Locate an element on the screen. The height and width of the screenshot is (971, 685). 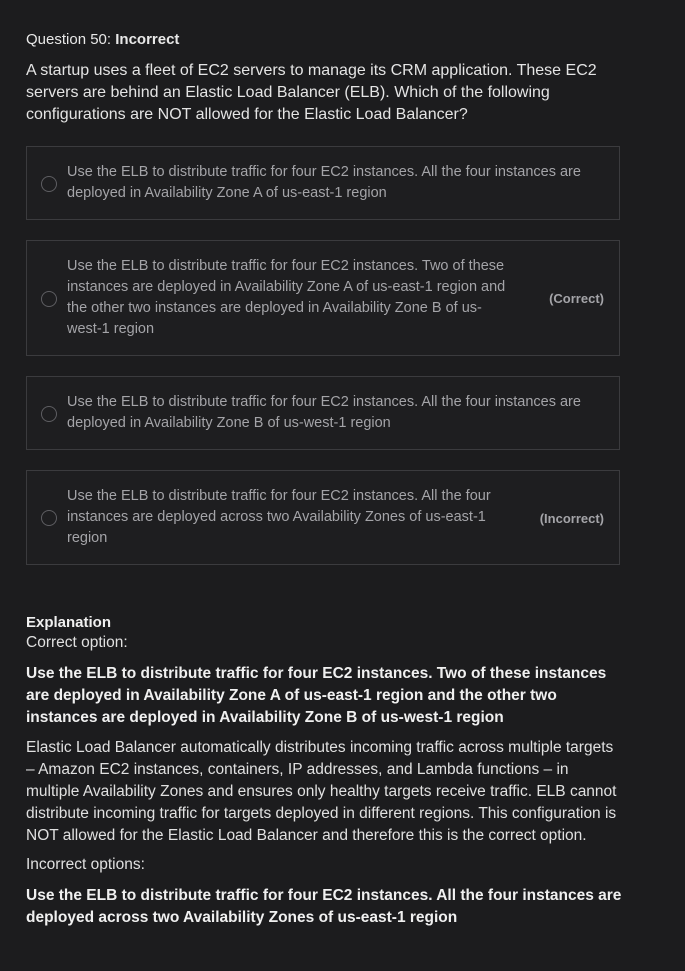
question-header: Question 50: Incorrect is located at coordinates (355, 40).